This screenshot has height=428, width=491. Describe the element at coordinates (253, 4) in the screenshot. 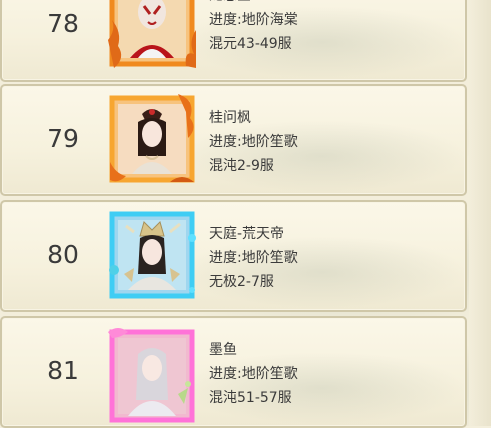

I see `player-name: 龙忘丞` at that location.